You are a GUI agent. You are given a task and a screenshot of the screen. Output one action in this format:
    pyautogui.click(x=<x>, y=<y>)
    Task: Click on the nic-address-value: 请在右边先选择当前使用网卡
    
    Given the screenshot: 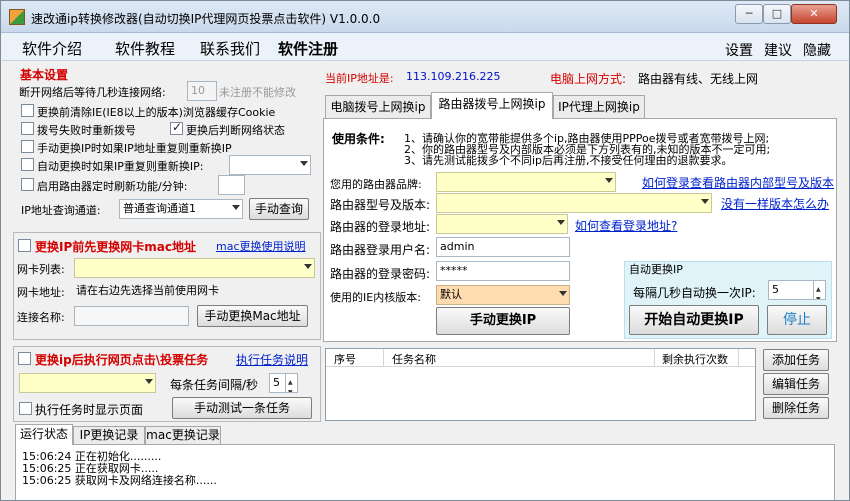 What is the action you would take?
    pyautogui.click(x=193, y=291)
    